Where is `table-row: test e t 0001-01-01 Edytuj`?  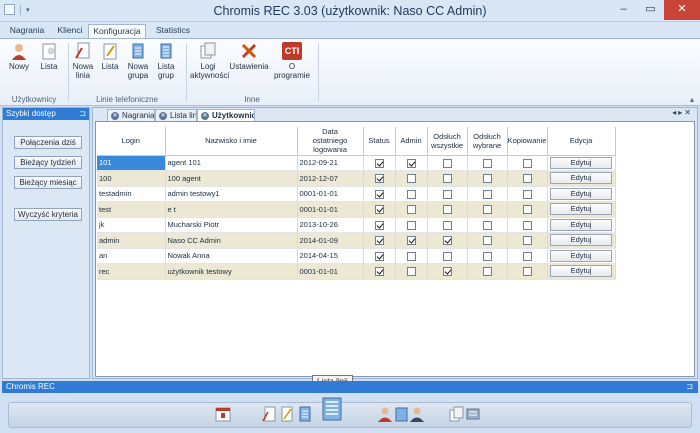
table-row: test e t 0001-01-01 Edytuj is located at coordinates (356, 209).